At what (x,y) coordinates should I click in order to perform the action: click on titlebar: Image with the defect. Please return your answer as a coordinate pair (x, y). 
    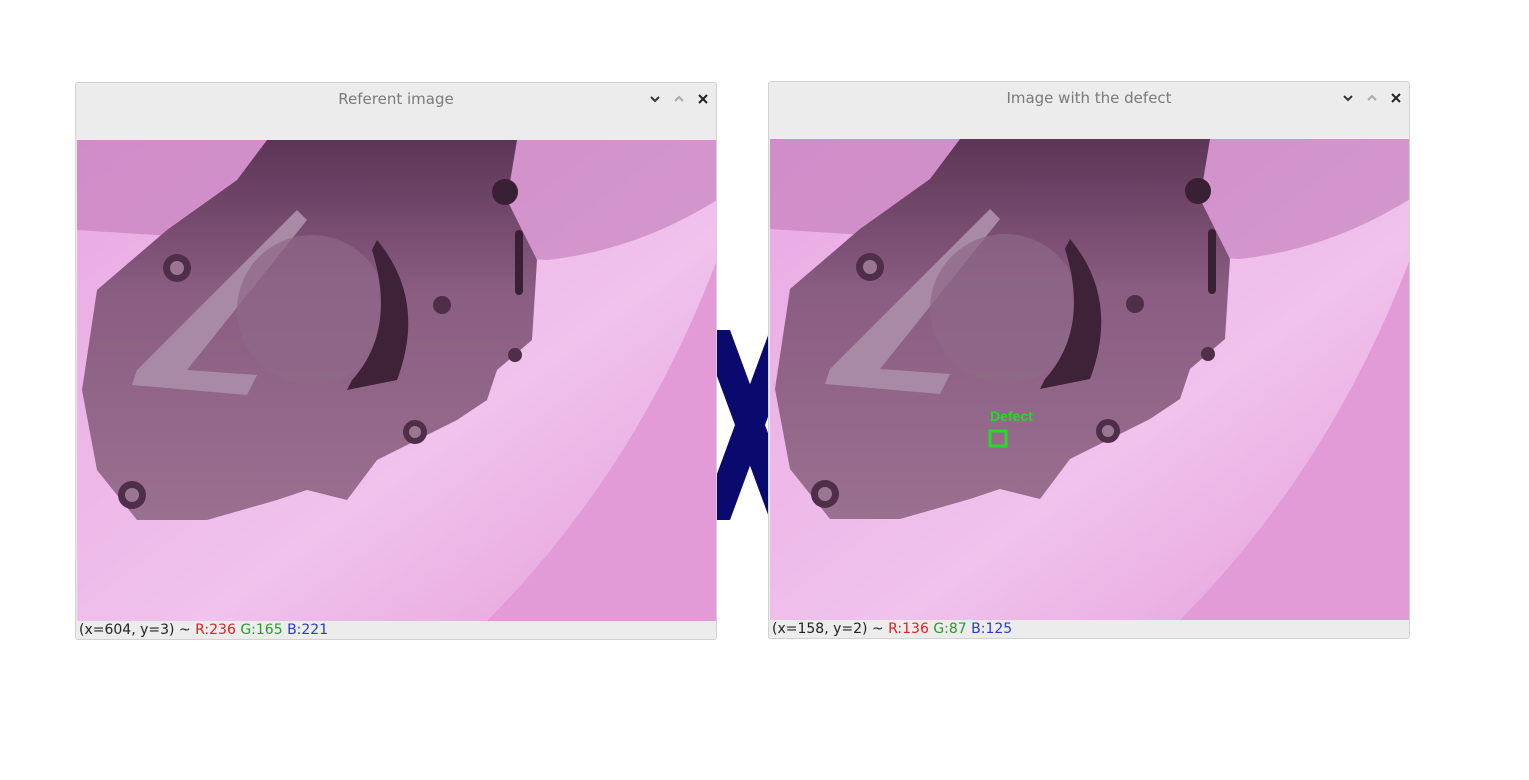
    Looking at the image, I should click on (1089, 98).